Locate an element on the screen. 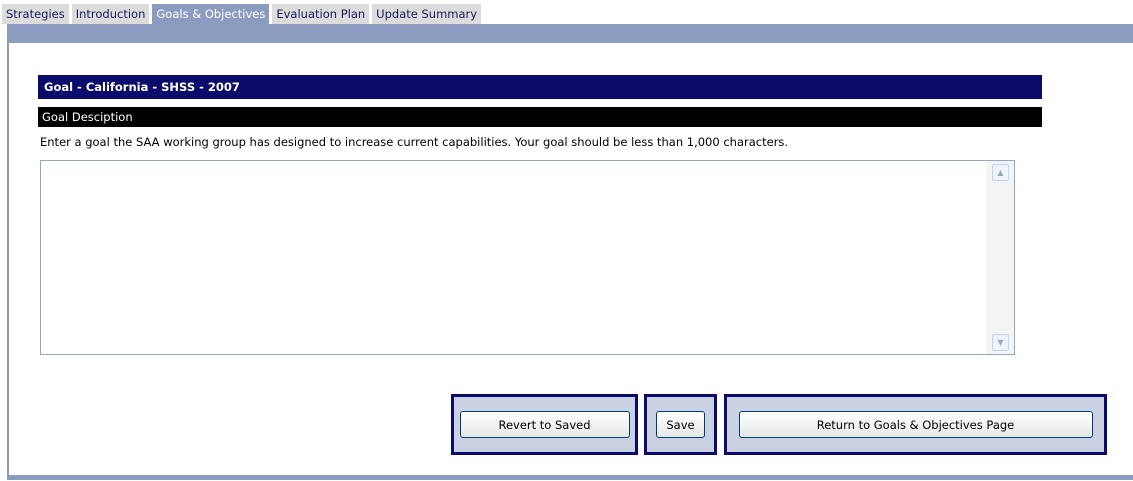  tab-strategies: Strategies is located at coordinates (35, 14).